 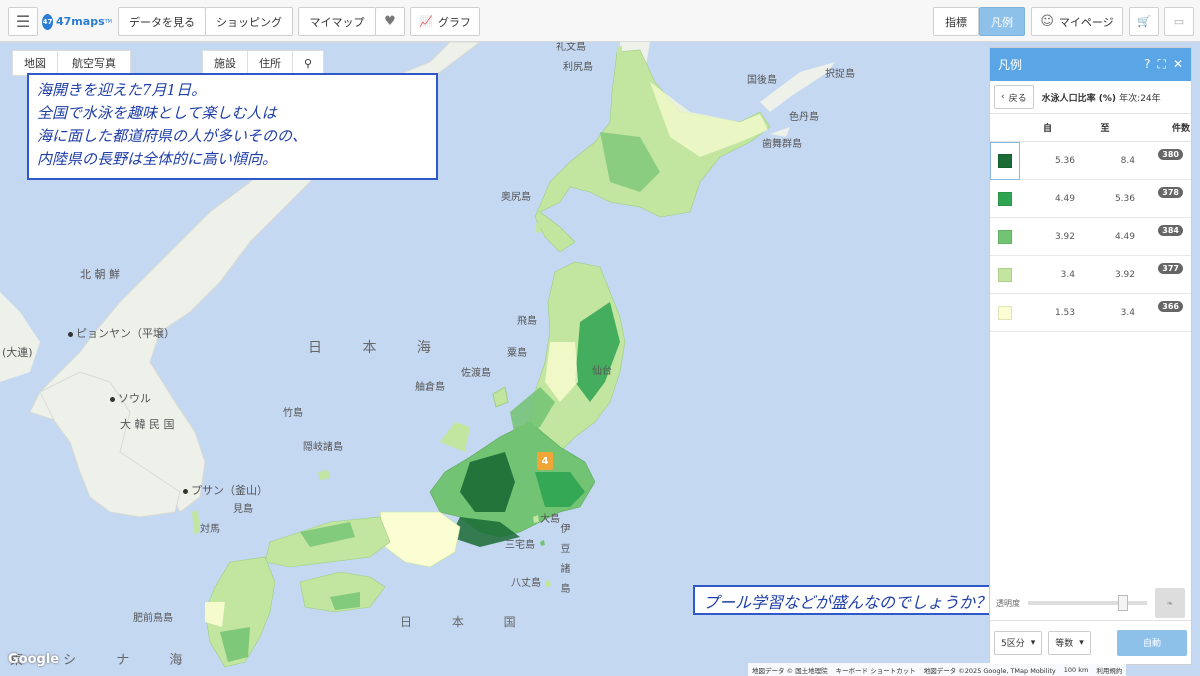 What do you see at coordinates (956, 21) in the screenshot?
I see `indicator-button: 指標` at bounding box center [956, 21].